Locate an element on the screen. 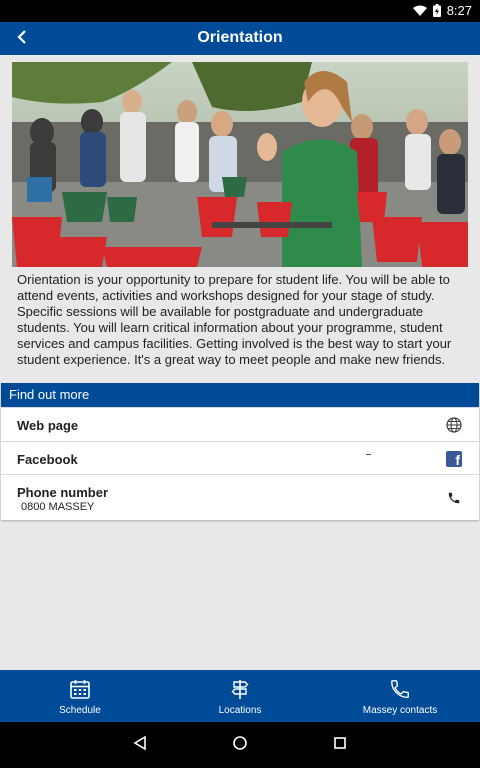  facebook-label: Facebook is located at coordinates (47, 459).